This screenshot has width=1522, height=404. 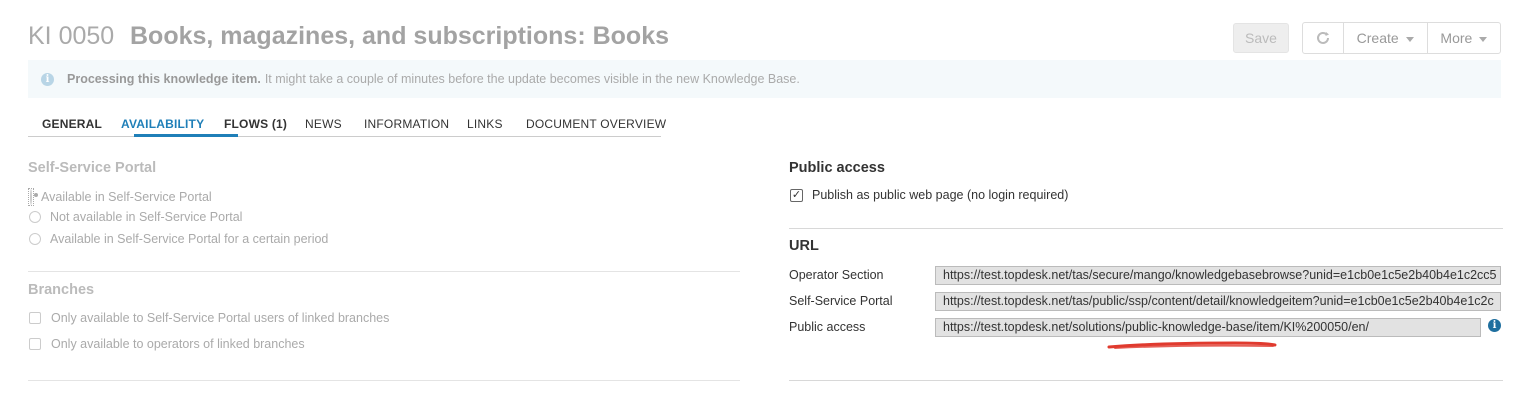 I want to click on more-button: More, so click(x=1464, y=38).